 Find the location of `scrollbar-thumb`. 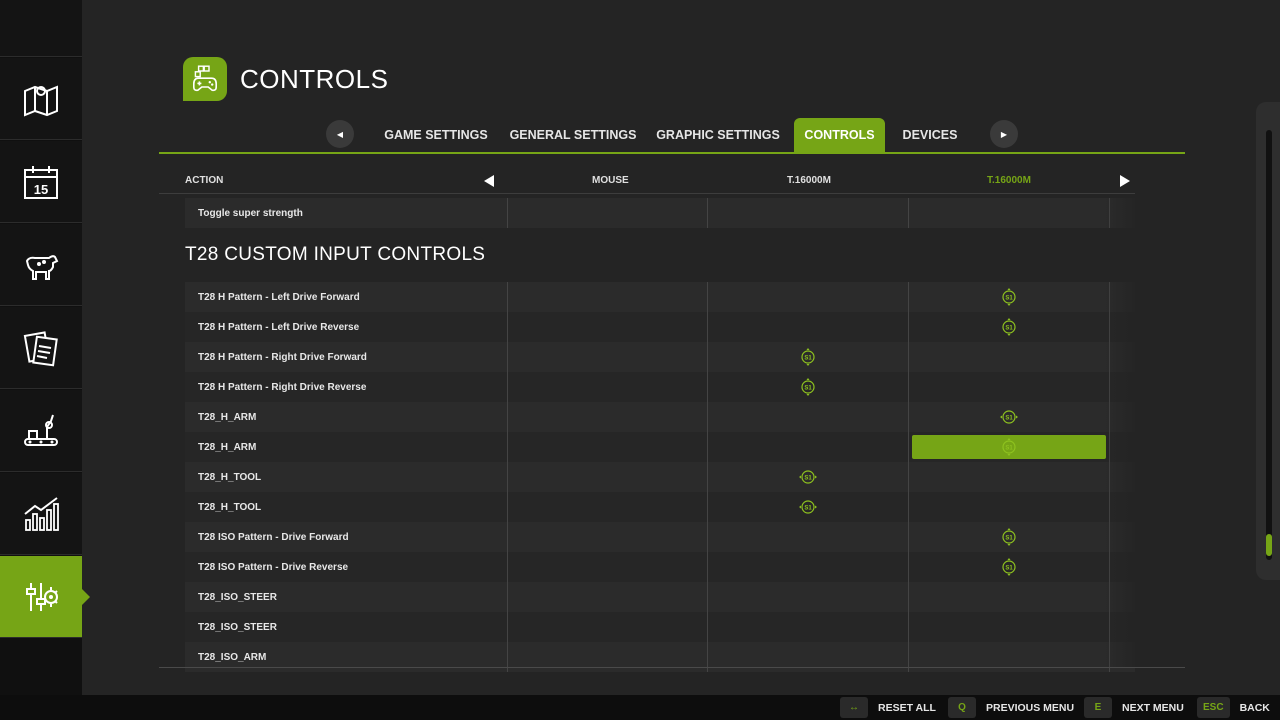

scrollbar-thumb is located at coordinates (1269, 545).